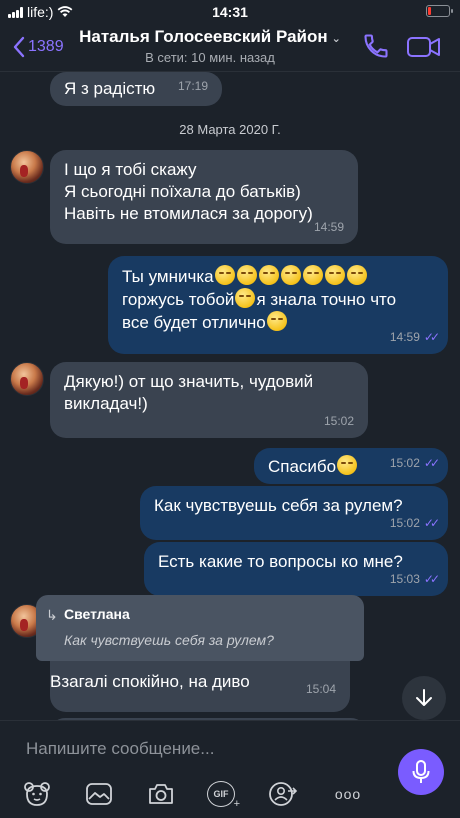 The width and height of the screenshot is (460, 818). Describe the element at coordinates (188, 213) in the screenshot. I see `message-line: Навіть не втомилася за дорогу)` at that location.